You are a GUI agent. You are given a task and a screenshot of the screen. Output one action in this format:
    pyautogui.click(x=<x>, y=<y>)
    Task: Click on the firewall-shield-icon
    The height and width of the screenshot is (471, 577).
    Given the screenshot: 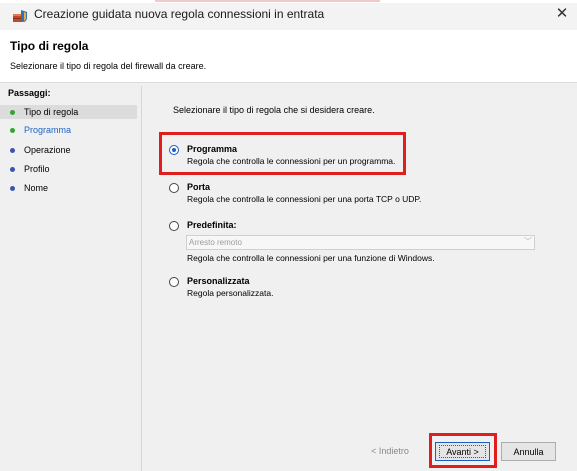 What is the action you would take?
    pyautogui.click(x=20, y=16)
    